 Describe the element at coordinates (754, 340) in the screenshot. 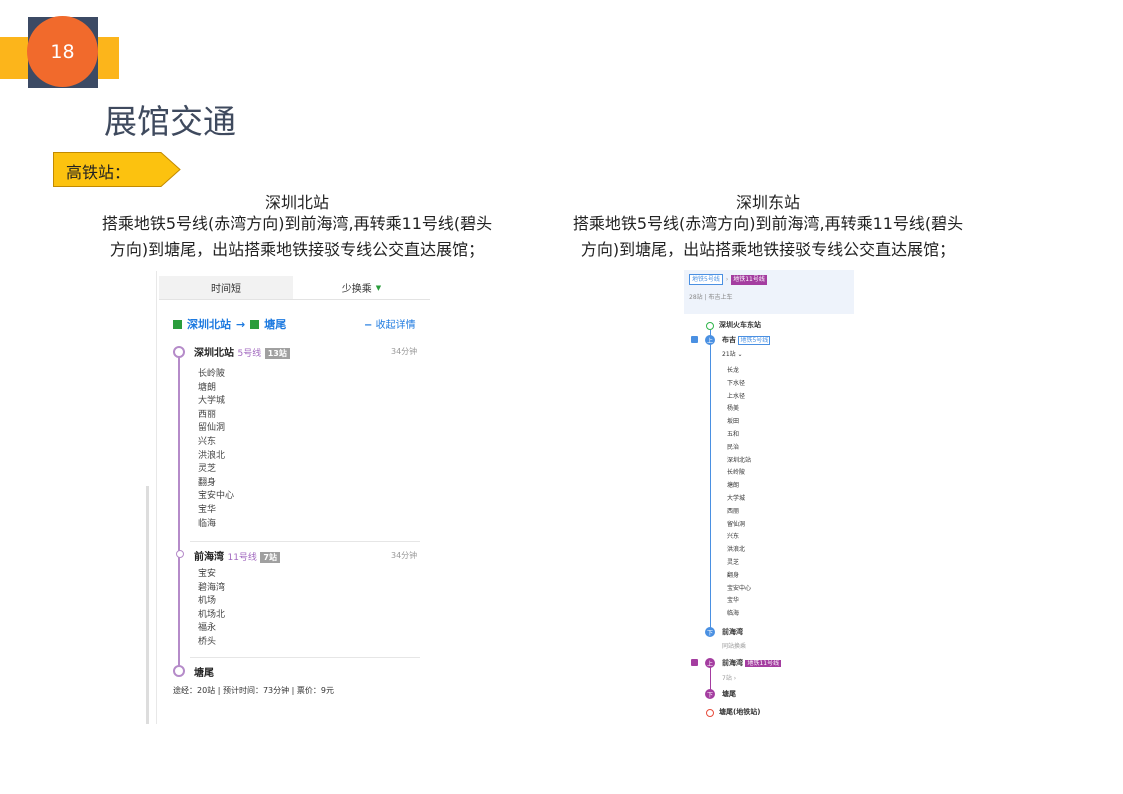

I see `board1-line: 地铁5号线` at that location.